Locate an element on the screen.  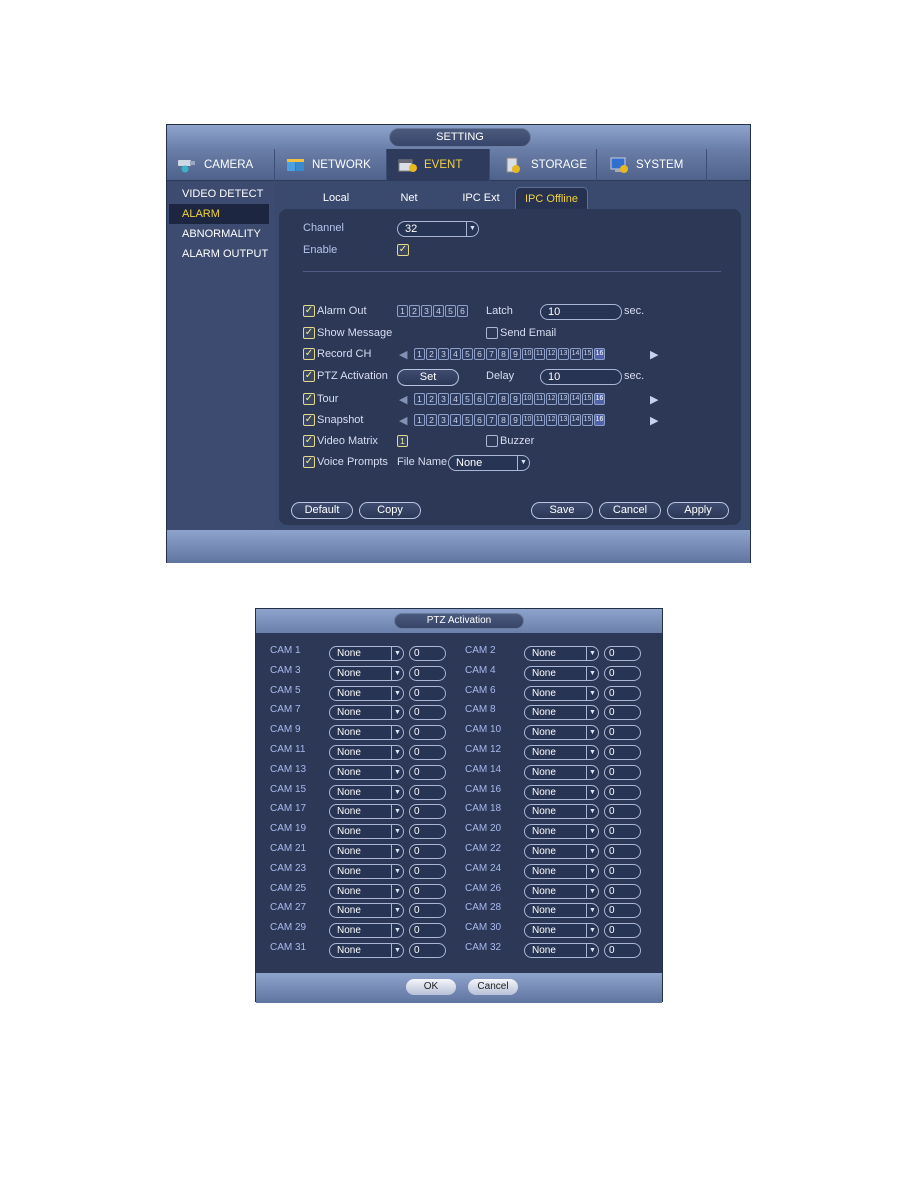
record-ch-ch: 11 is located at coordinates (539, 354).